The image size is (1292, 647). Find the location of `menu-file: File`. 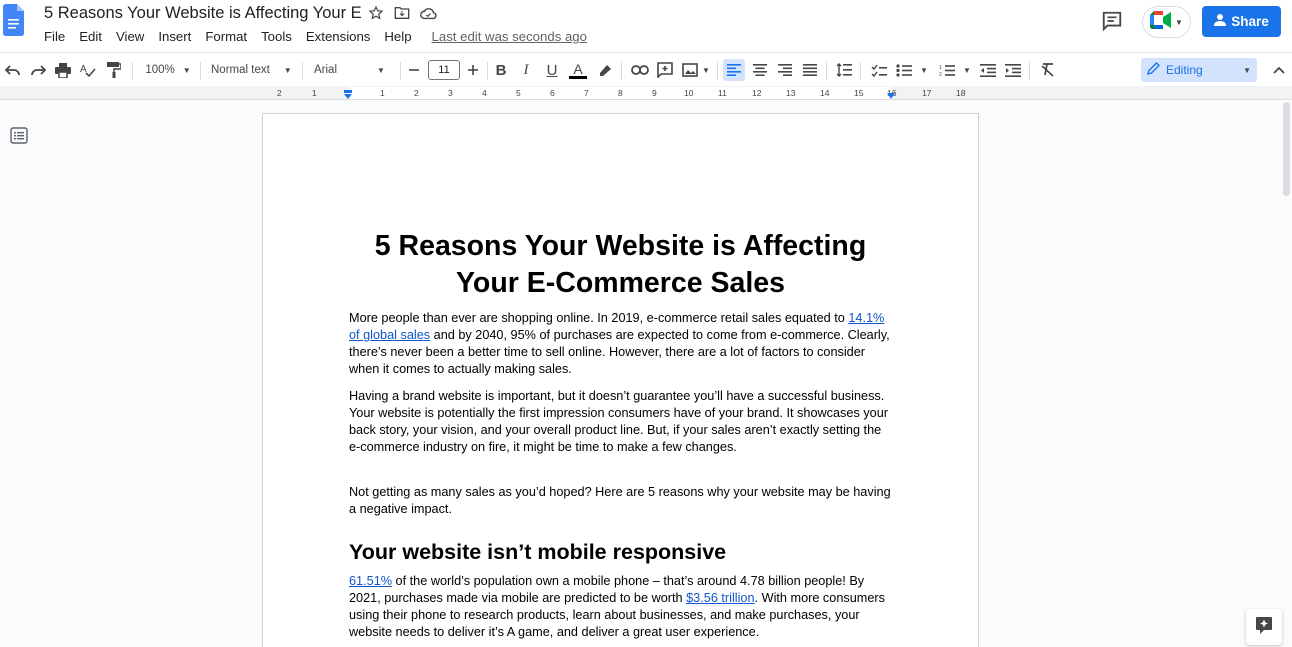

menu-file: File is located at coordinates (54, 36).